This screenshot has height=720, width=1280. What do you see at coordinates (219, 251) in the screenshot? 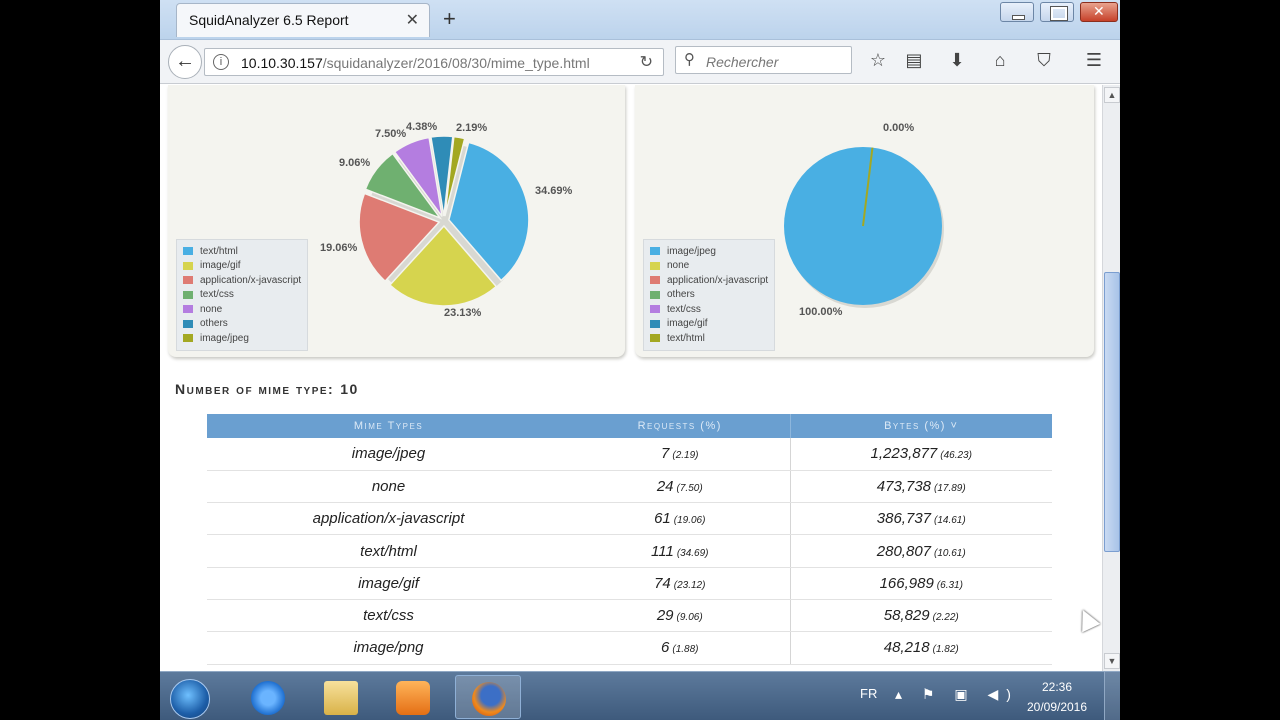
I see `legend-label: text/html` at bounding box center [219, 251].